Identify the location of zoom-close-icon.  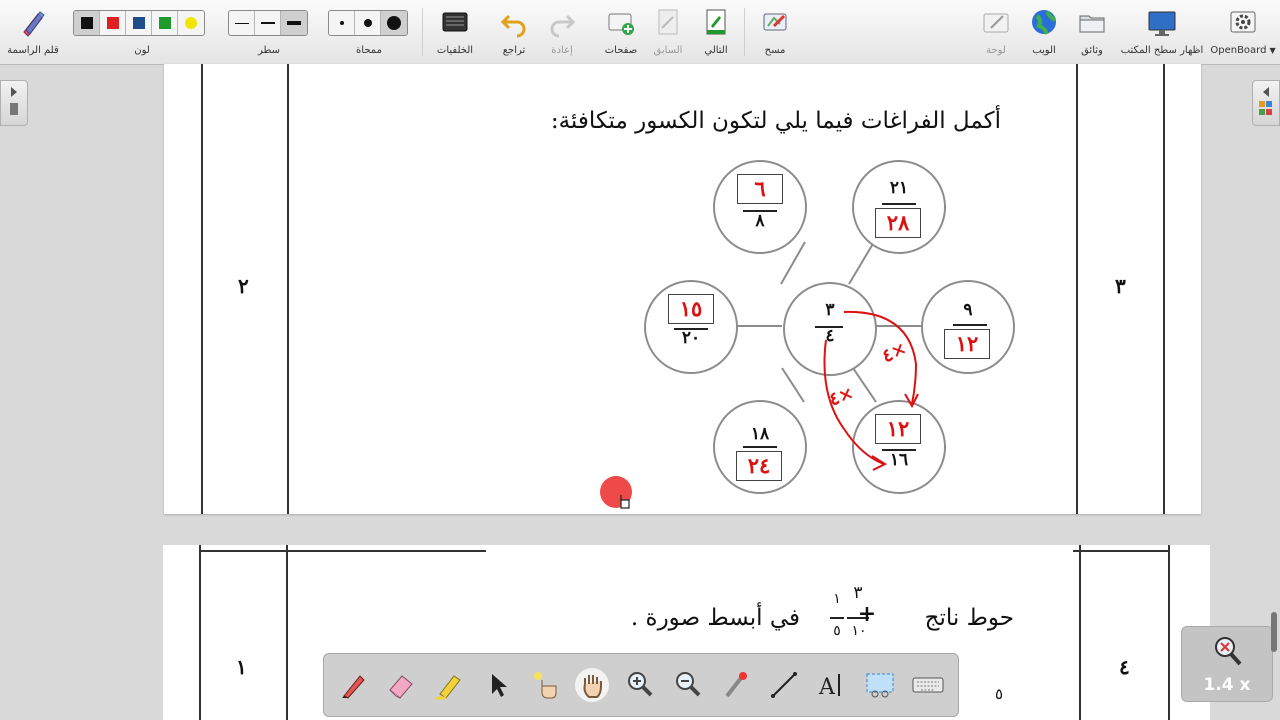
(1228, 651).